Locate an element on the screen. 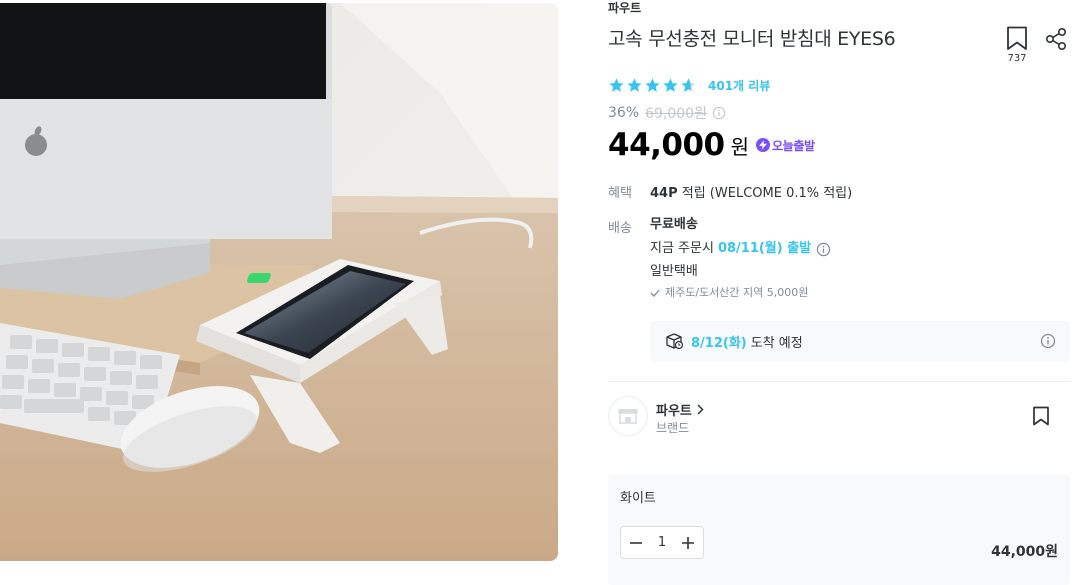 The height and width of the screenshot is (585, 1079). quantity-stepper: 1 is located at coordinates (662, 542).